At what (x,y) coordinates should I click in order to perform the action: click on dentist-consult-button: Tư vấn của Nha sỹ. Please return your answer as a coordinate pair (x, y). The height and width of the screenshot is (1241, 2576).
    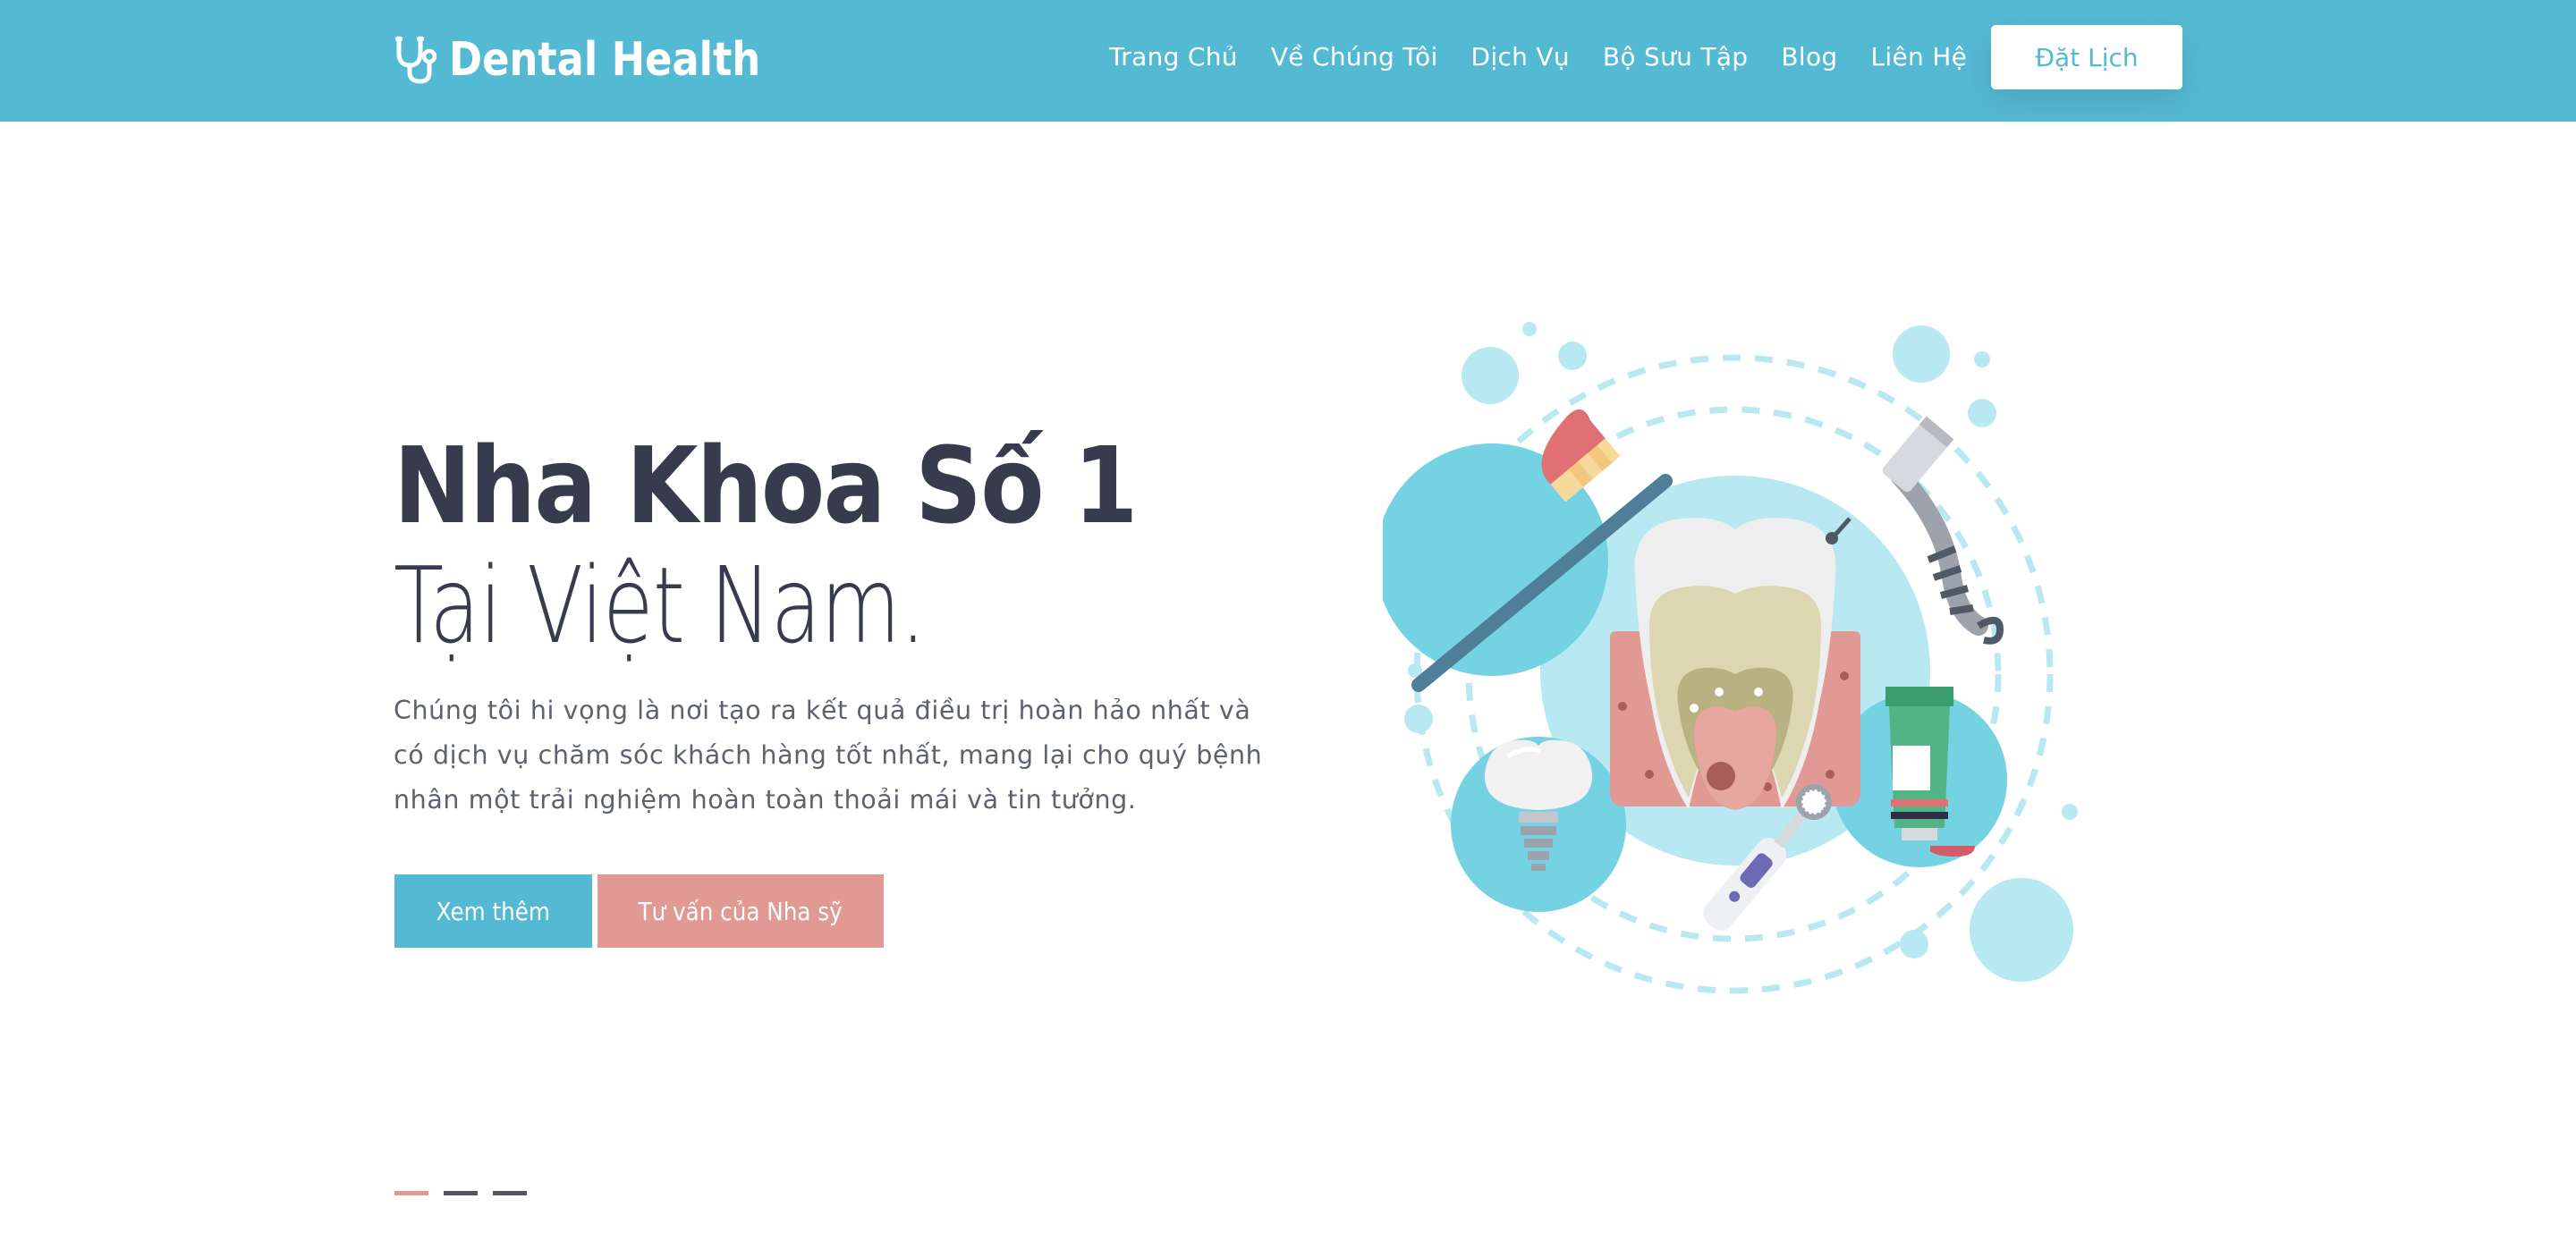
    Looking at the image, I should click on (740, 911).